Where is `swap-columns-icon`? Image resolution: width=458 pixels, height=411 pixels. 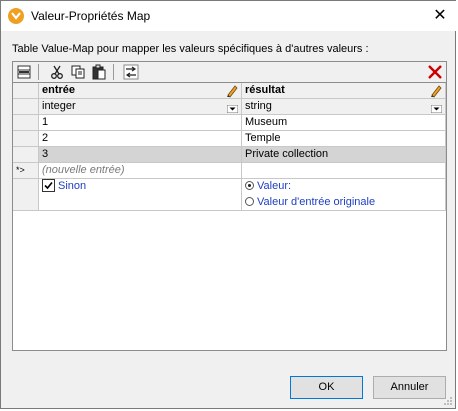 swap-columns-icon is located at coordinates (131, 72).